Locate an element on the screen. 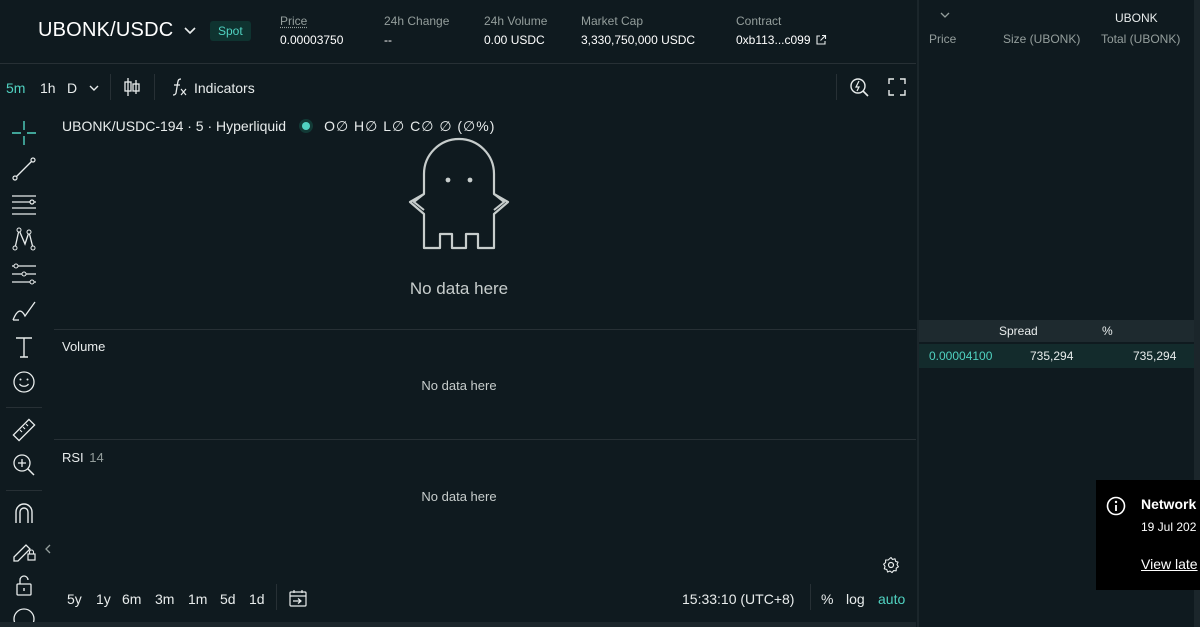 The image size is (1200, 627). zoom-in-icon is located at coordinates (24, 465).